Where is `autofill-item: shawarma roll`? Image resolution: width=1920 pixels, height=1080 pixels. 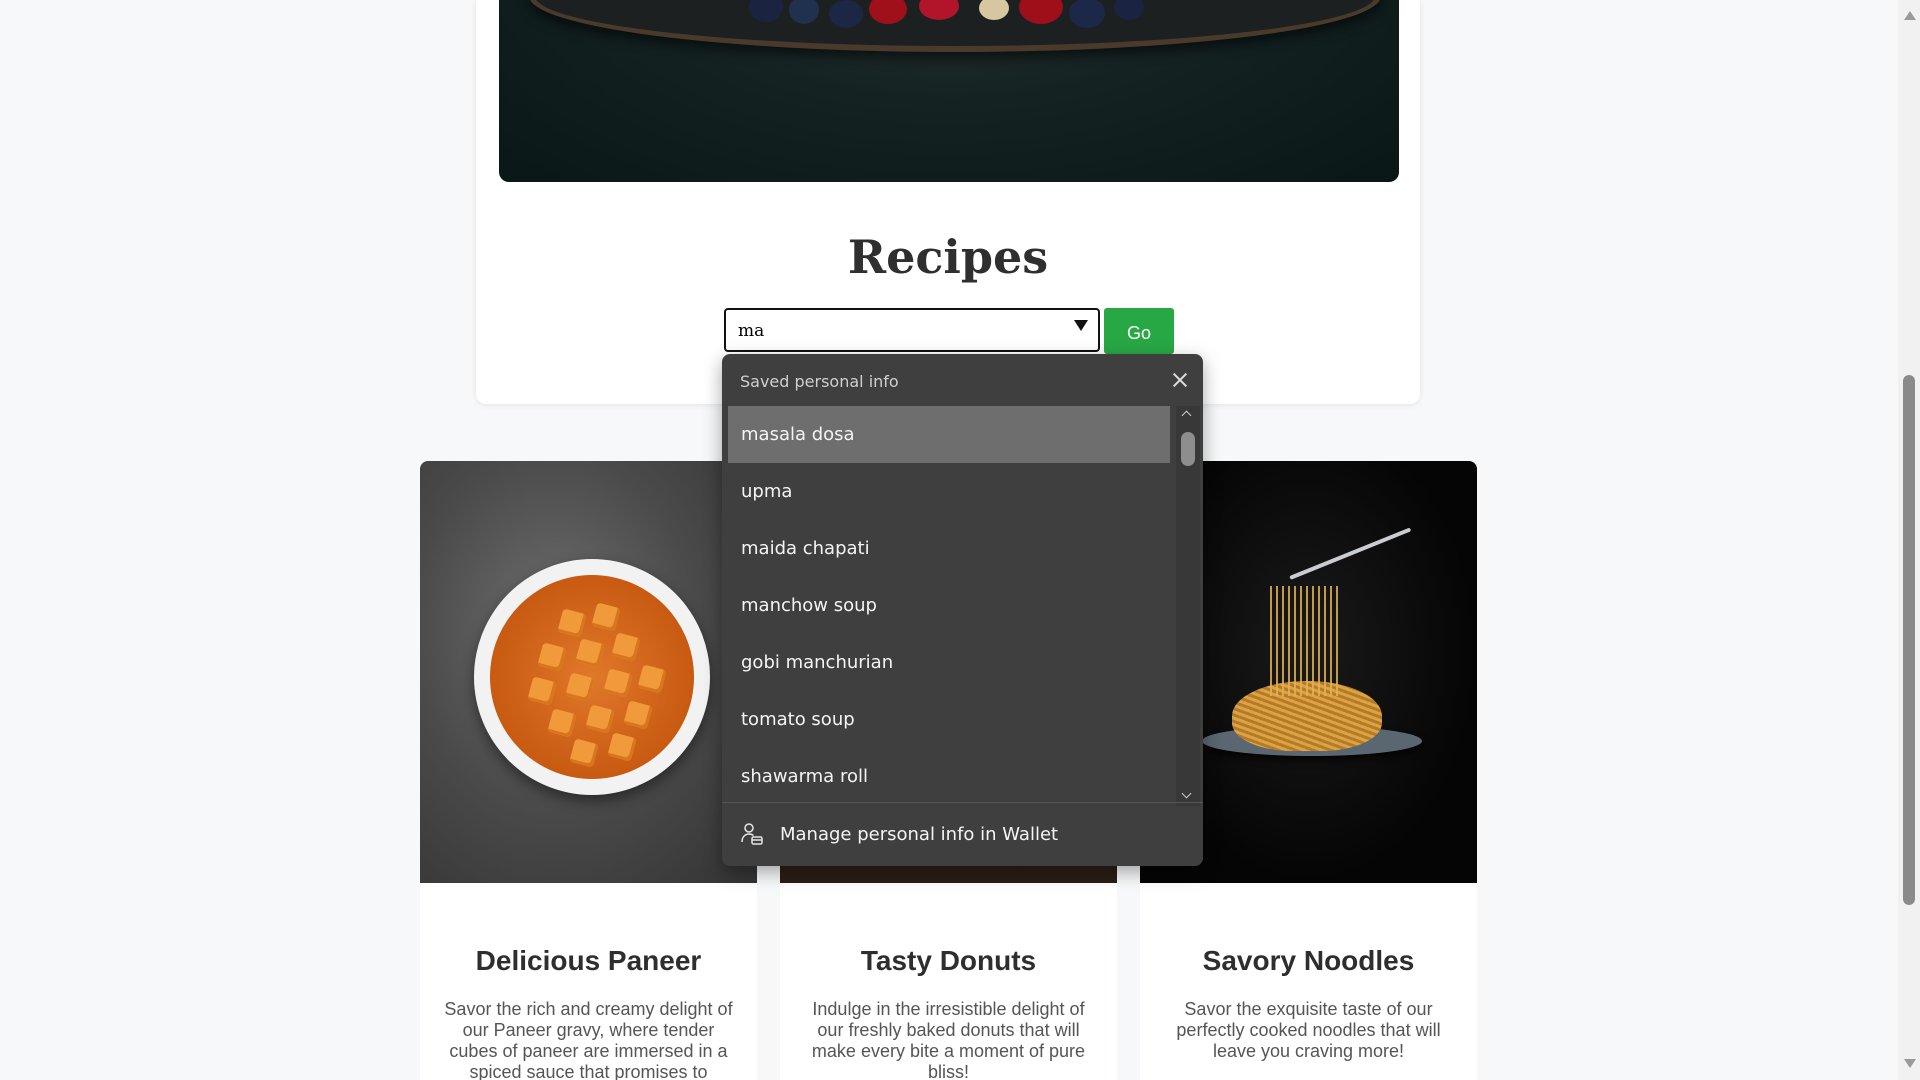 autofill-item: shawarma roll is located at coordinates (949, 776).